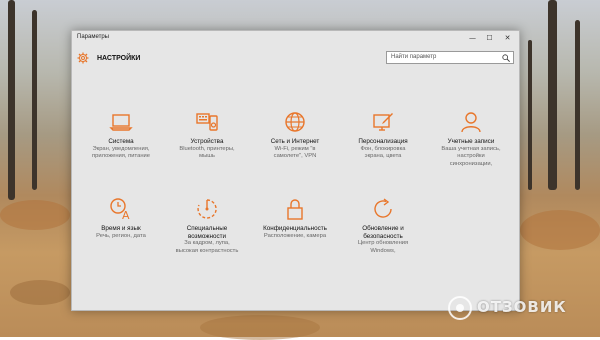  I want to click on lock-icon, so click(295, 209).